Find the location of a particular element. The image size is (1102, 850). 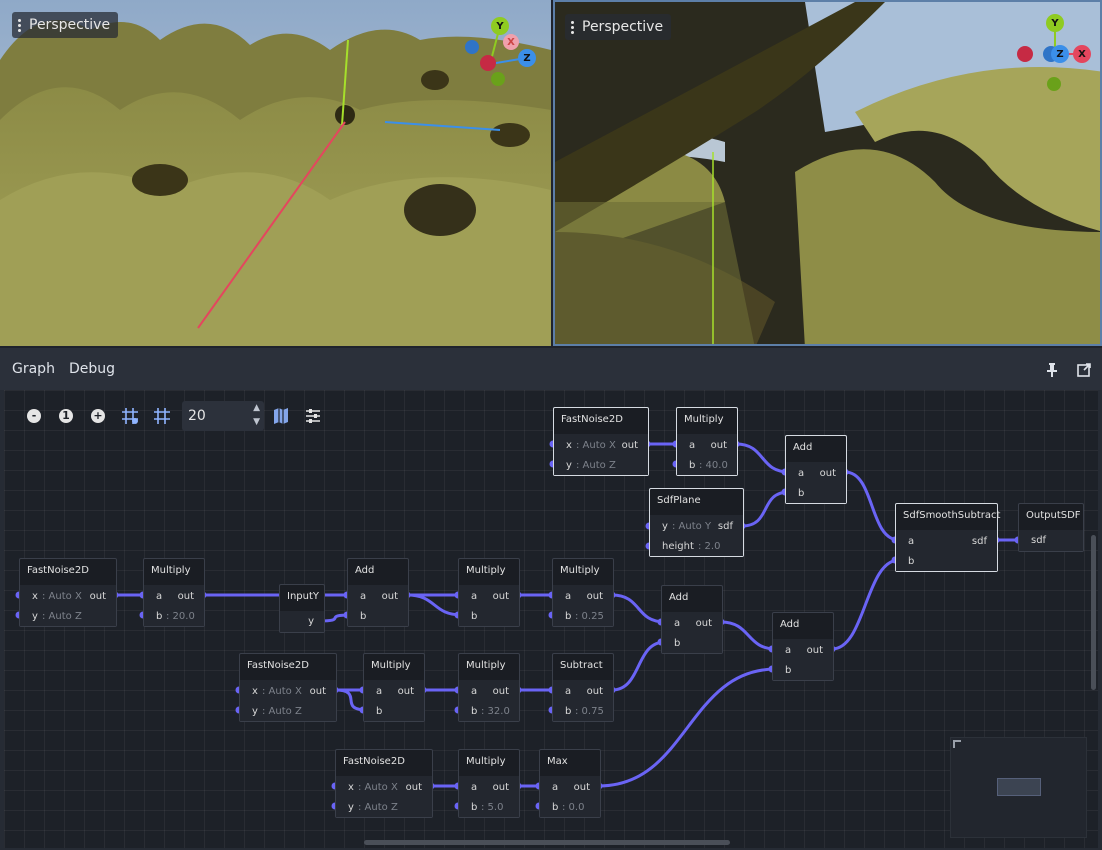

pop-out-icon is located at coordinates (1084, 370).